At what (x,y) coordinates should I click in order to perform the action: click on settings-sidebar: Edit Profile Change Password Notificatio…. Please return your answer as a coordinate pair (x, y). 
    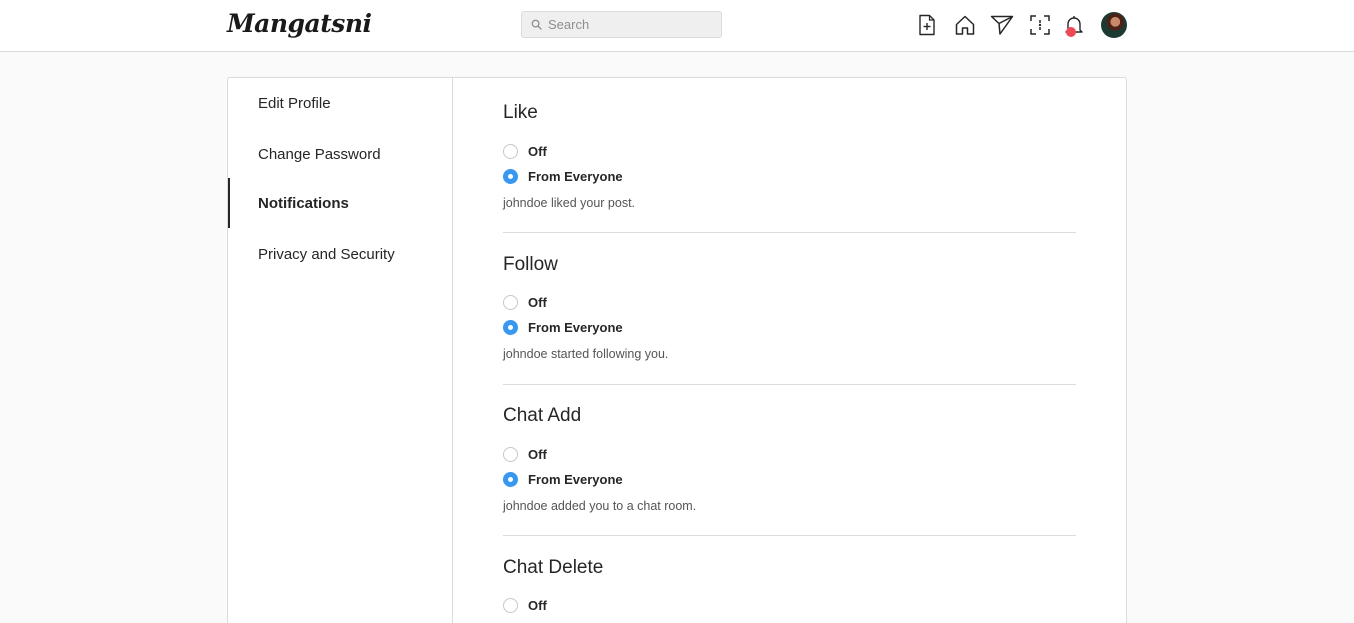
    Looking at the image, I should click on (340, 350).